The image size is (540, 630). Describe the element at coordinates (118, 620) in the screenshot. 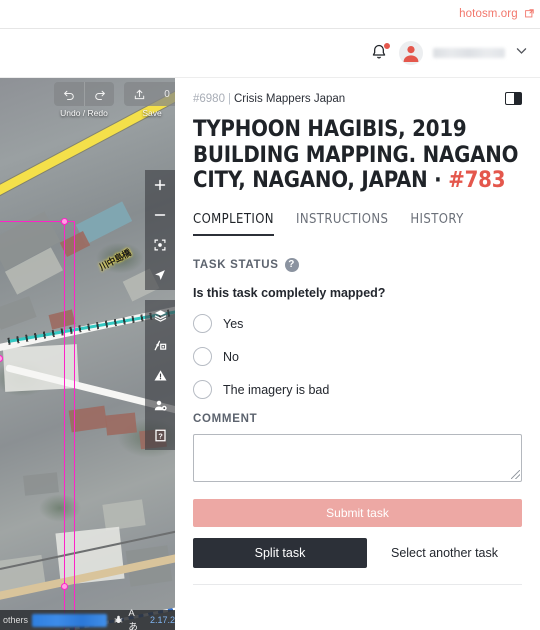

I see `bug-icon` at that location.